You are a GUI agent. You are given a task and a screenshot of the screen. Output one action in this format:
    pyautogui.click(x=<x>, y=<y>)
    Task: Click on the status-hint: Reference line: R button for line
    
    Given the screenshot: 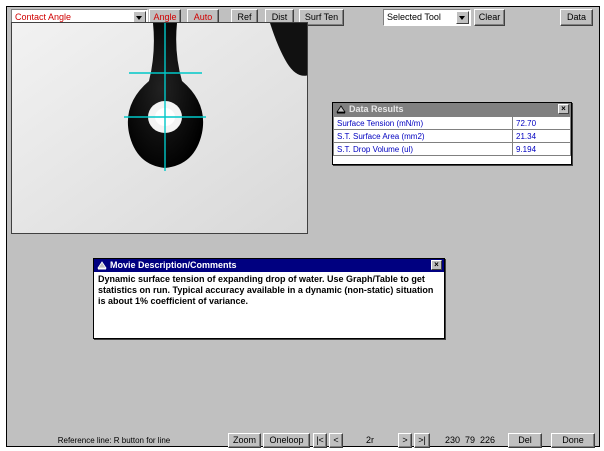 What is the action you would take?
    pyautogui.click(x=114, y=440)
    